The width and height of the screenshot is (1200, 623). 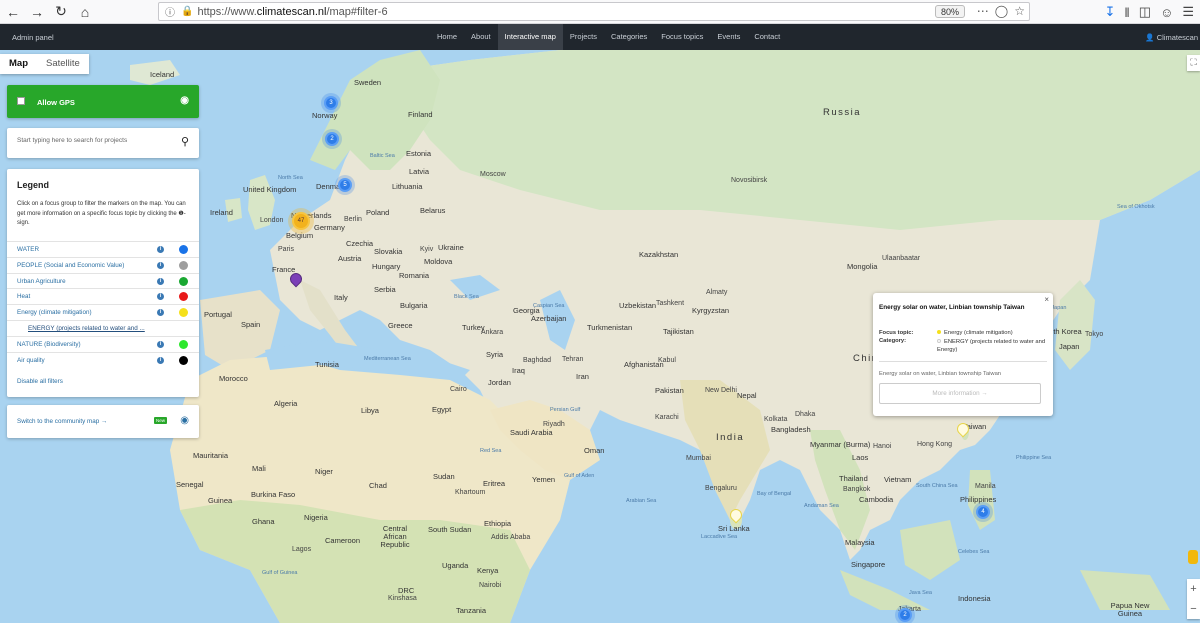 I want to click on more-information-button: More information →, so click(x=960, y=393).